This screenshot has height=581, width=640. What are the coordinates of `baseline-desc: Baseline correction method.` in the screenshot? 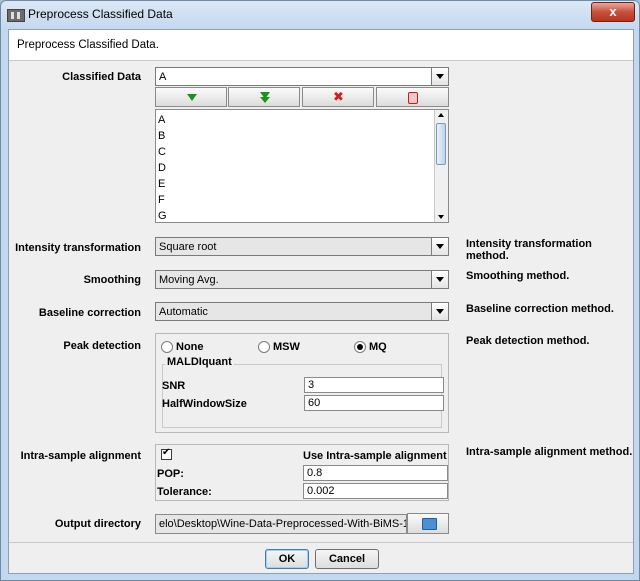 It's located at (540, 309).